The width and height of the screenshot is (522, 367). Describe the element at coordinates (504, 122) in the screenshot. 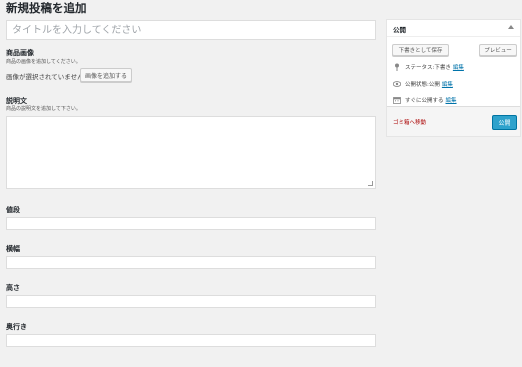

I see `publish-button: 公開` at that location.